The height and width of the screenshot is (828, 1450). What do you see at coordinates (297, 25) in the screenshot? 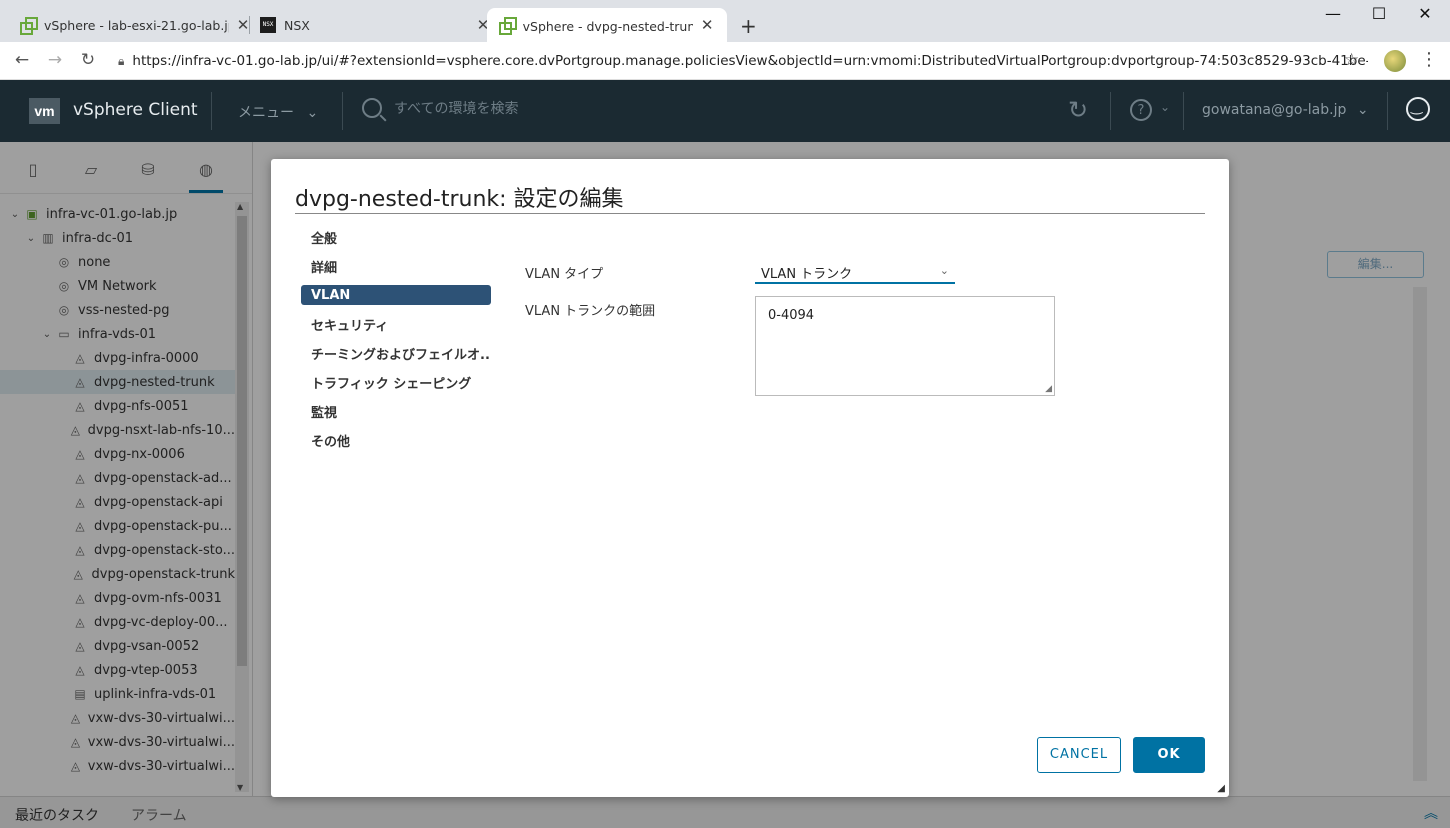
I see `tab-title: NSX` at bounding box center [297, 25].